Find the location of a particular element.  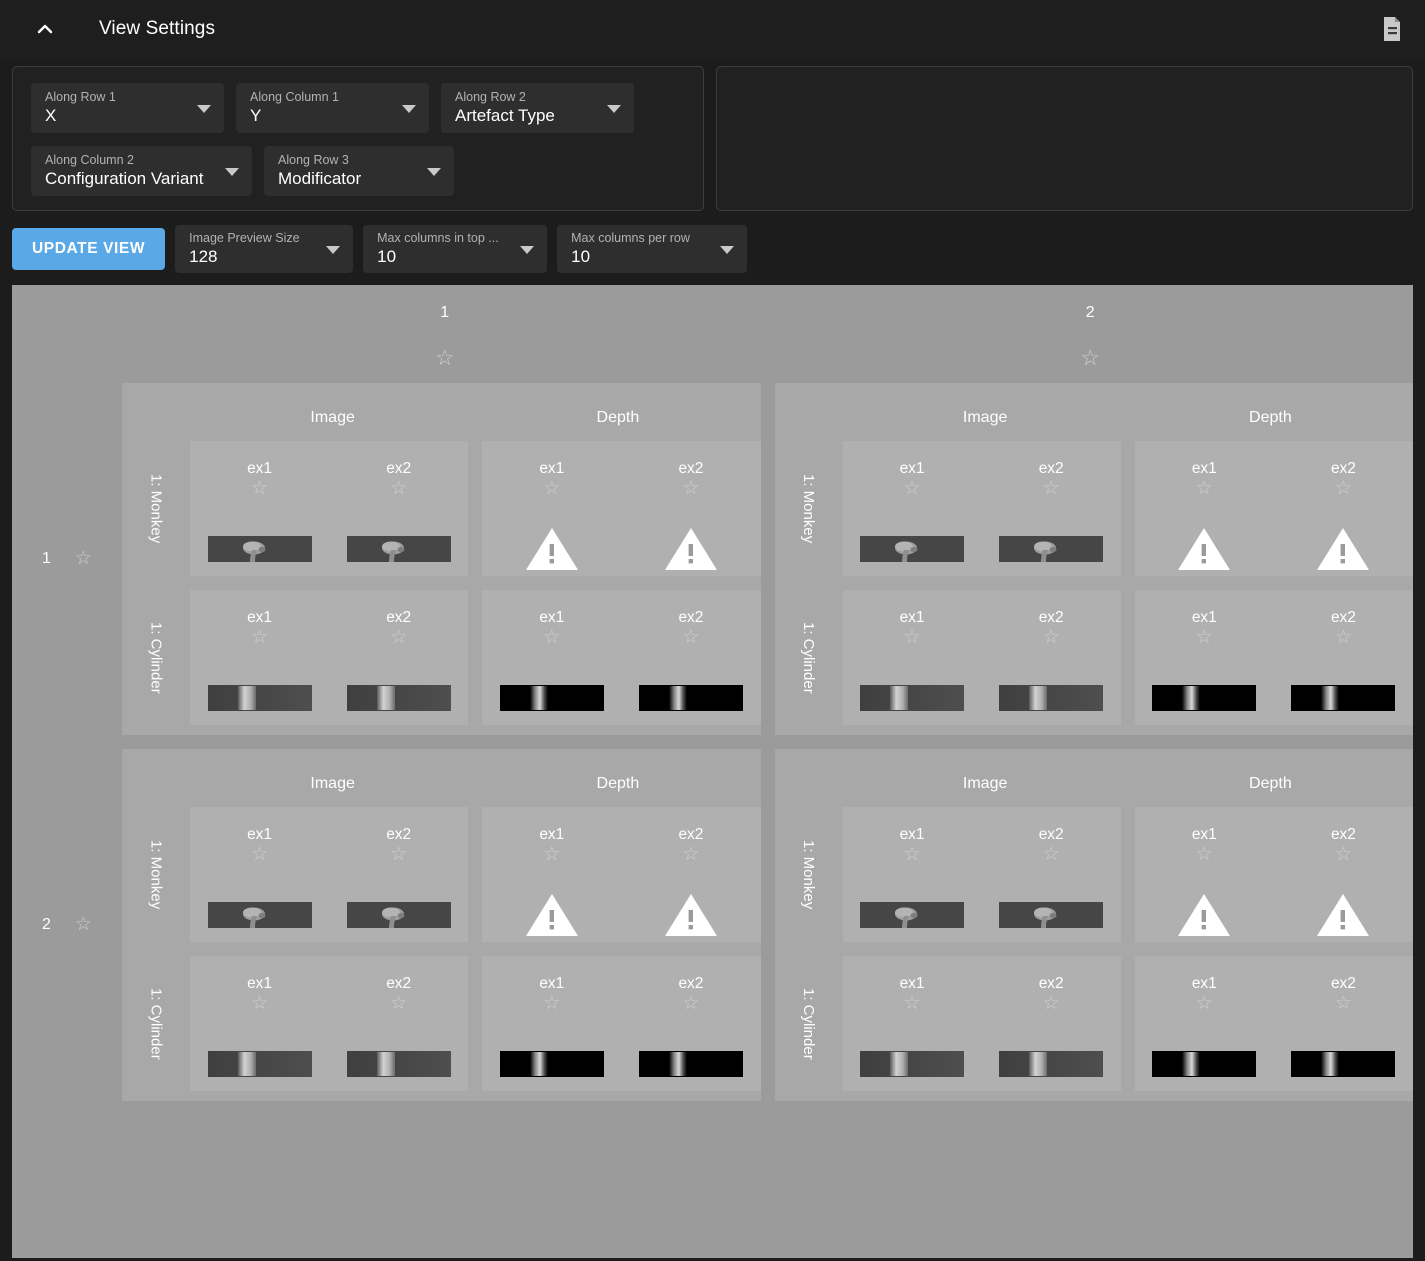

document-icon is located at coordinates (1392, 29).